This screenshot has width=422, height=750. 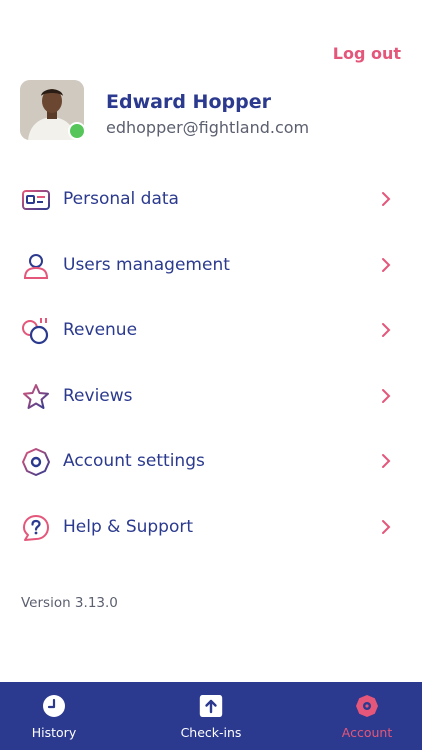 I want to click on menu-item-label: Personal data, so click(x=121, y=199).